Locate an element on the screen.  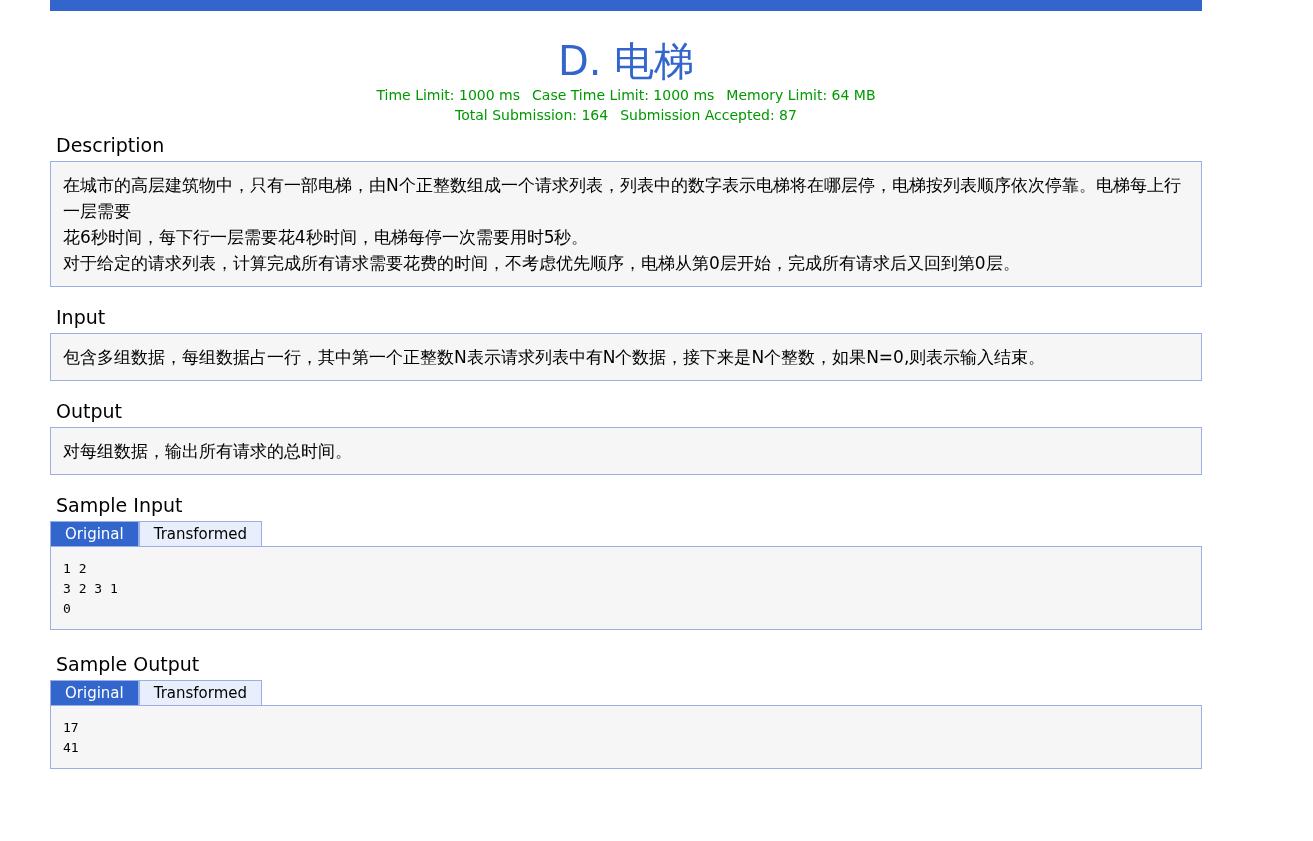
limit-text: Case Time Limit: 1000 ms is located at coordinates (623, 95).